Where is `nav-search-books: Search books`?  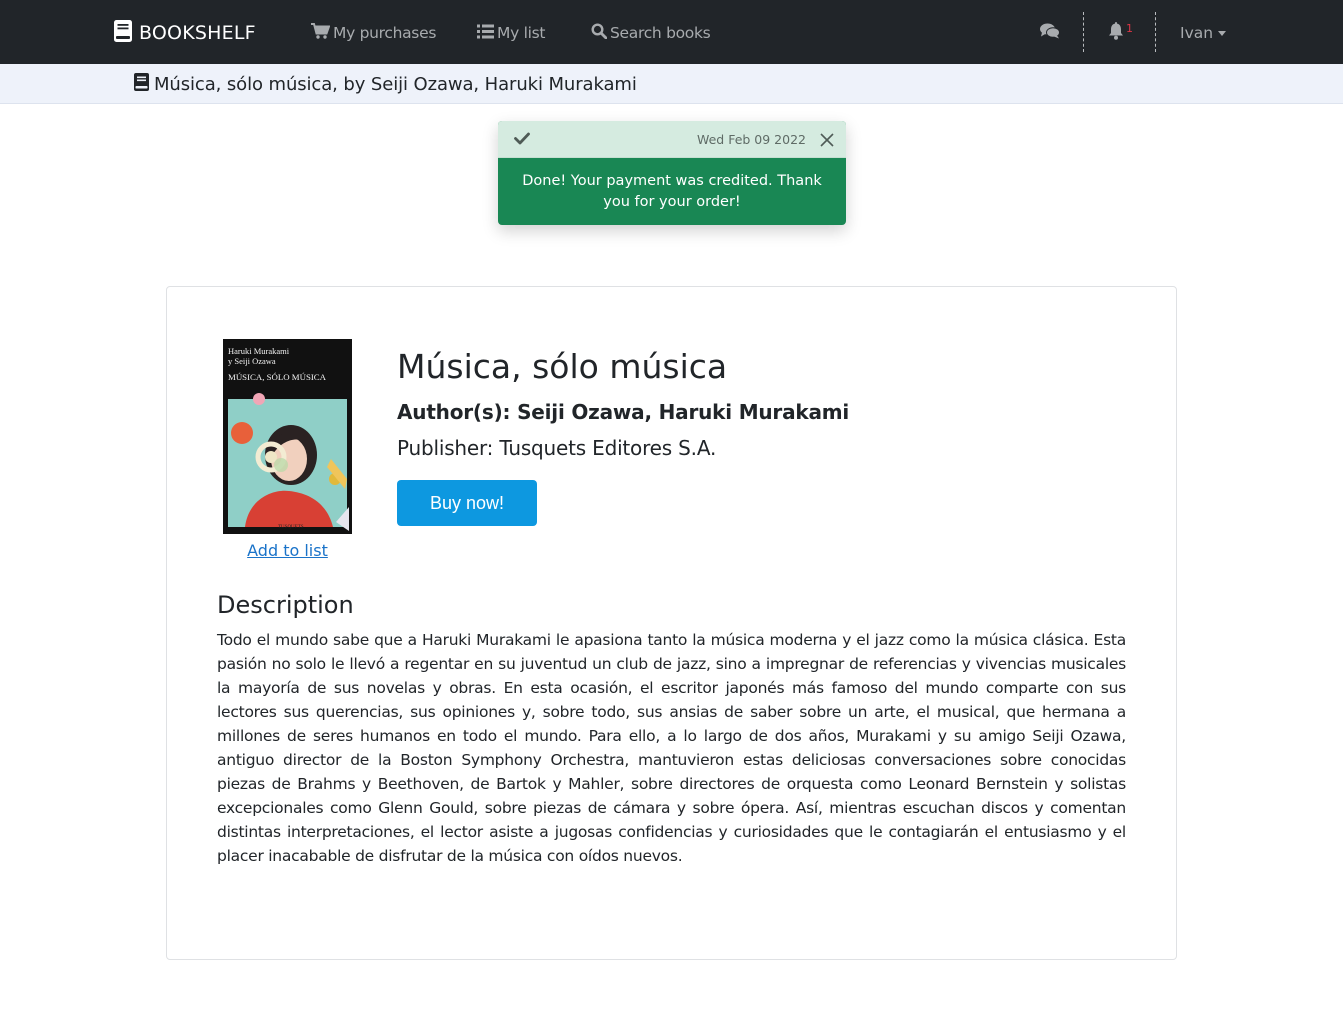 nav-search-books: Search books is located at coordinates (651, 33).